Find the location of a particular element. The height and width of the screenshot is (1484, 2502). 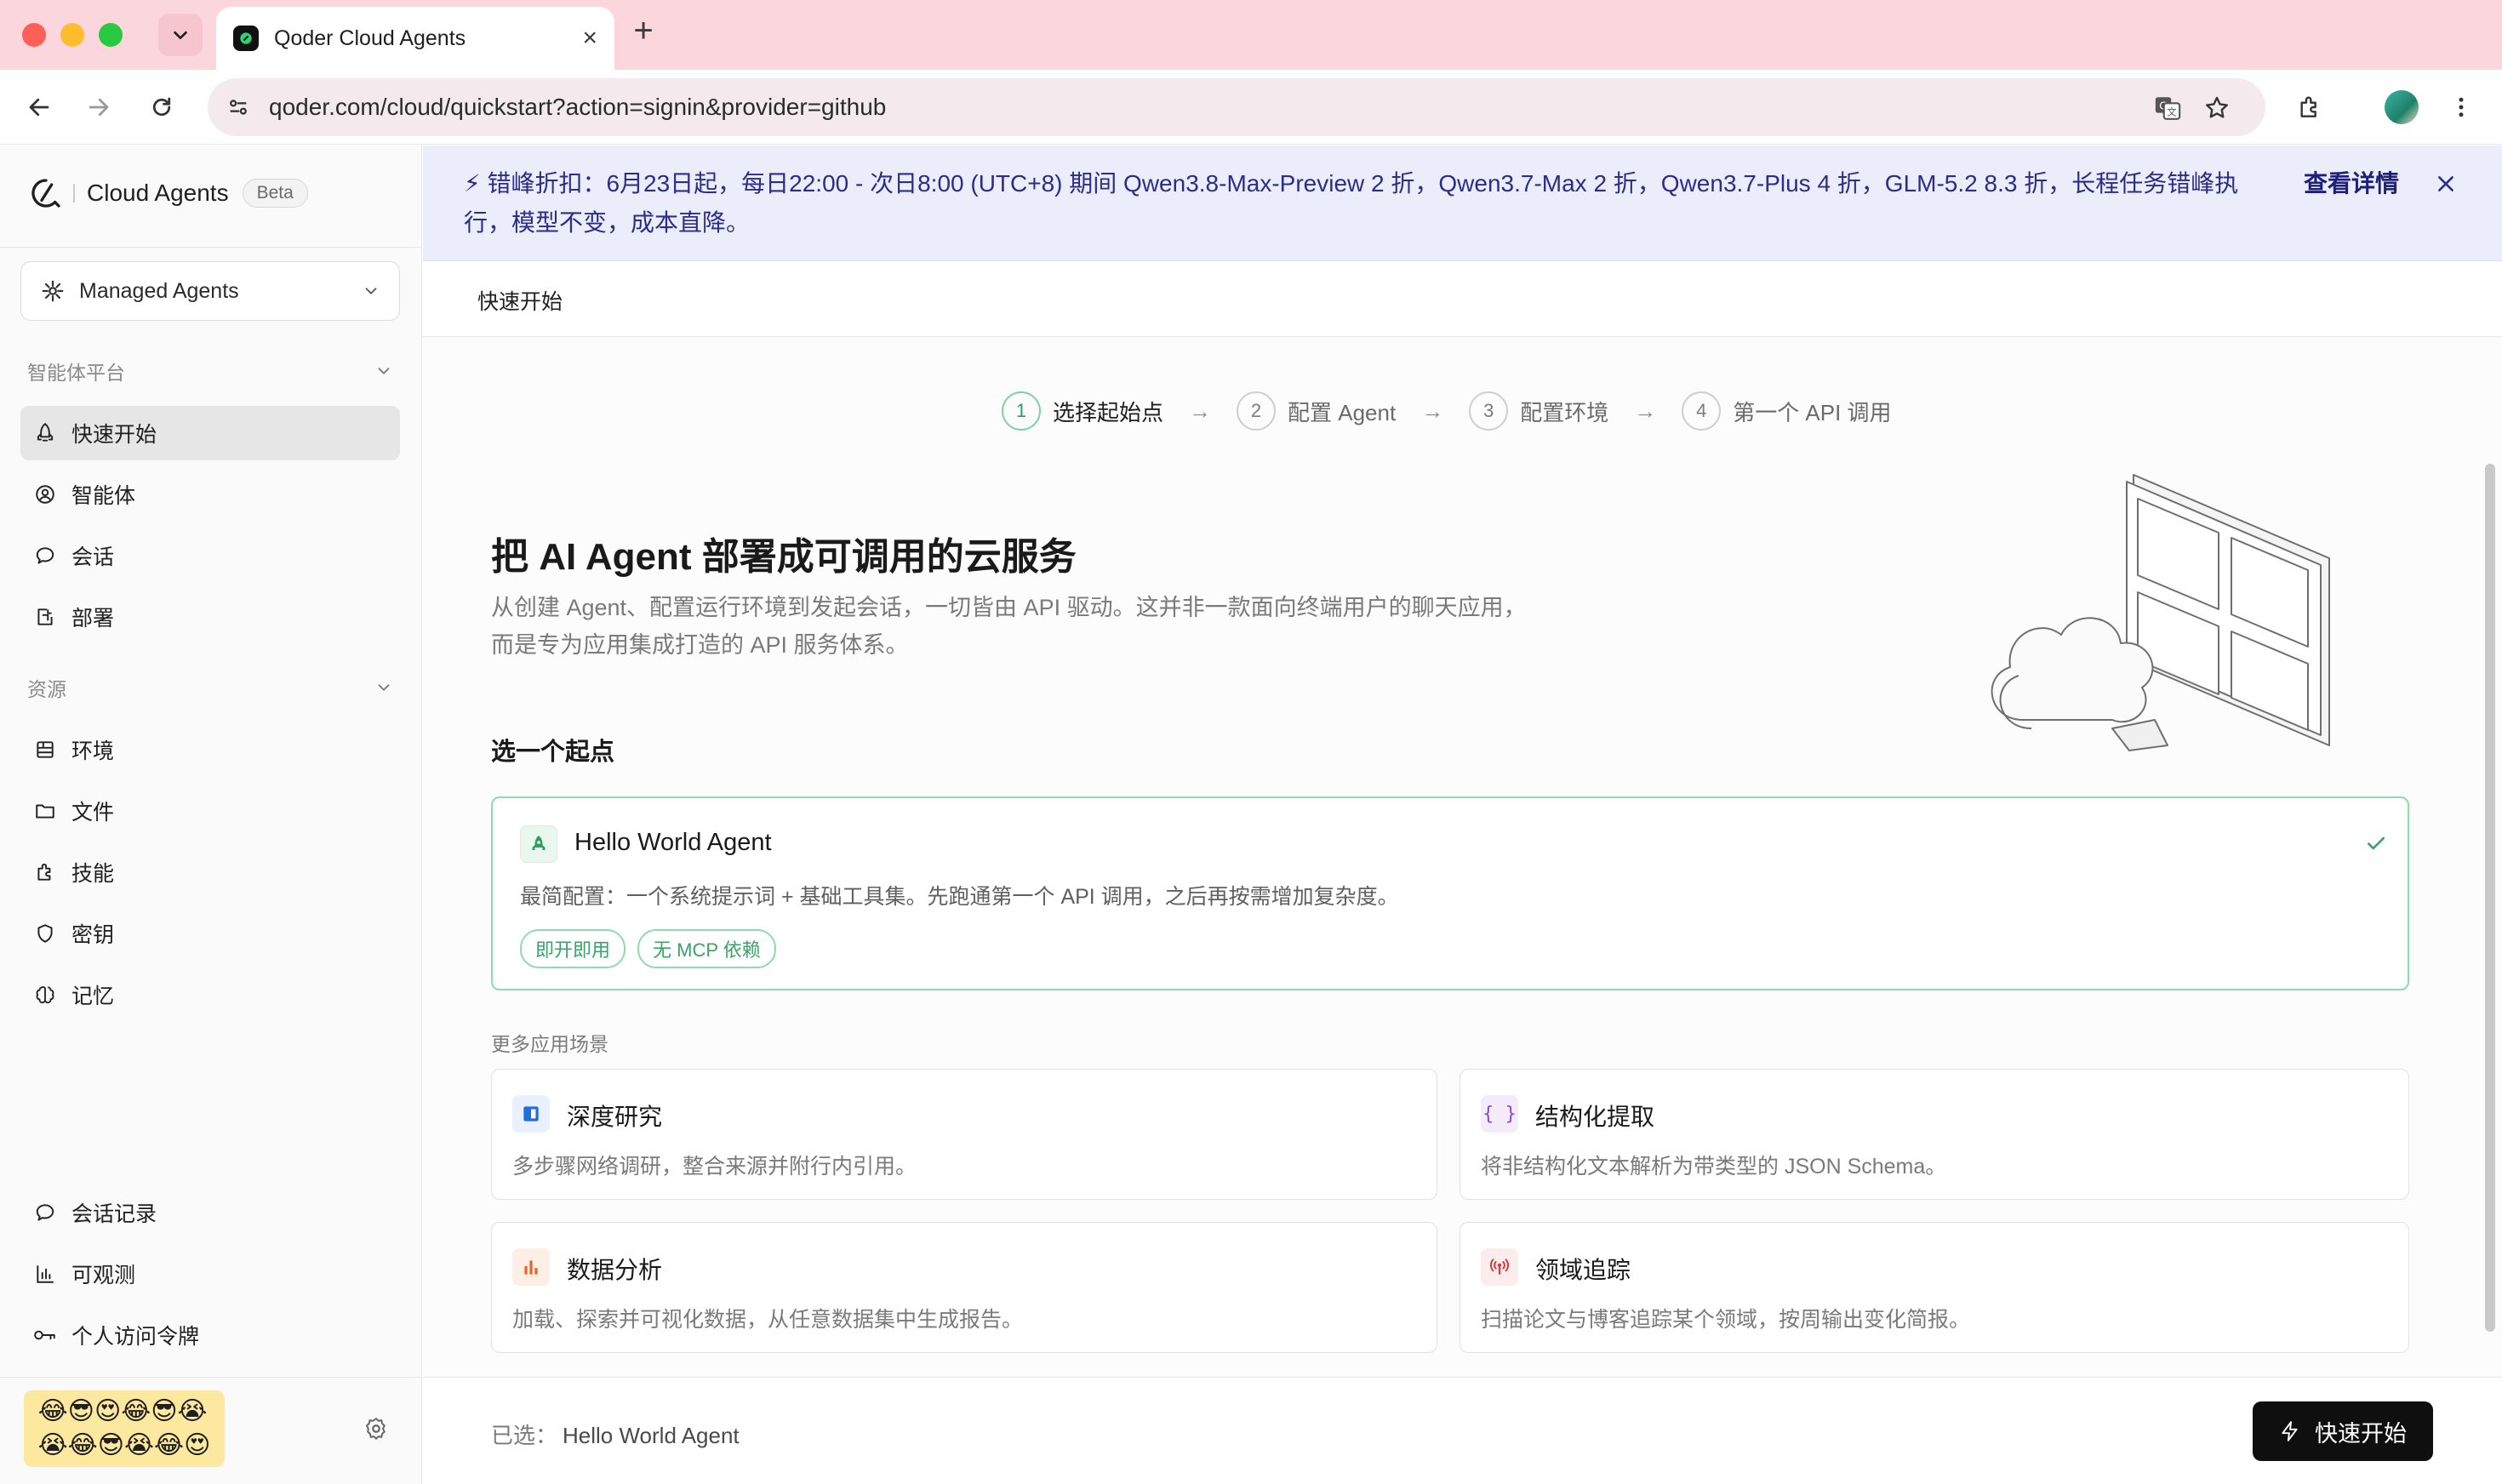

tag: 无 MCP 依赖 is located at coordinates (706, 948).